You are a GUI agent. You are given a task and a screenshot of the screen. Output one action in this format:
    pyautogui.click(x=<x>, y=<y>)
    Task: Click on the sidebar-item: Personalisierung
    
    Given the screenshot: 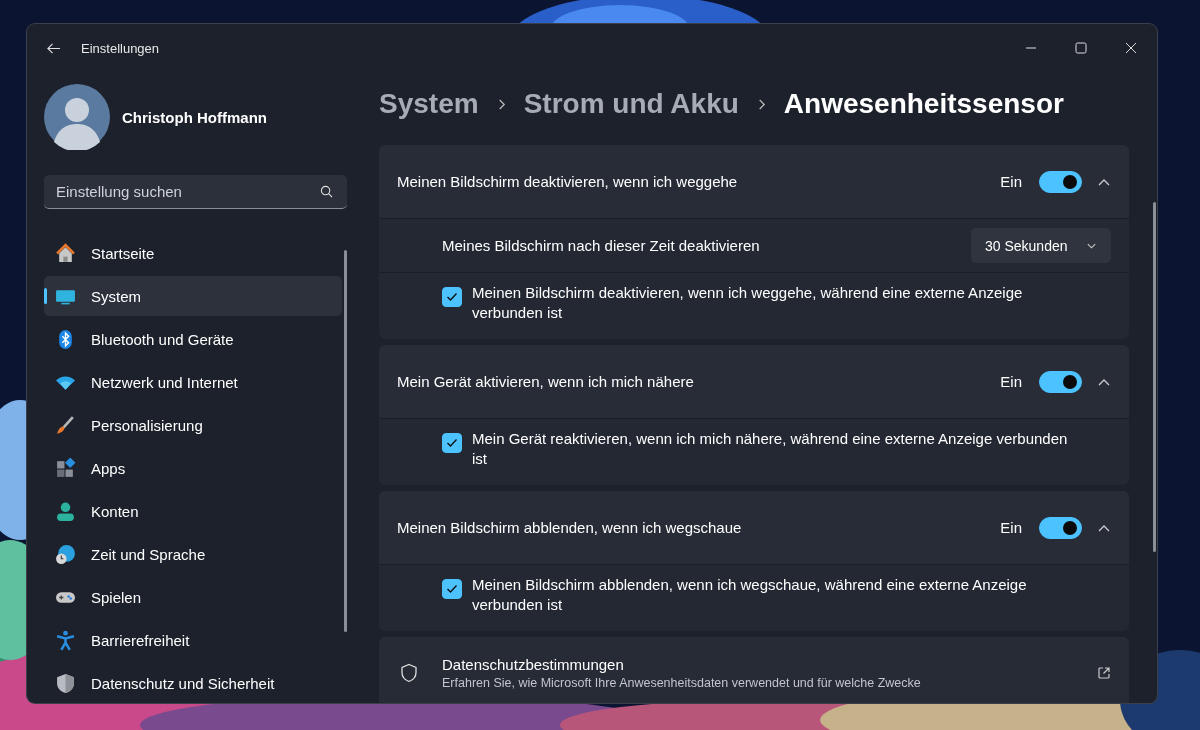 What is the action you would take?
    pyautogui.click(x=193, y=425)
    